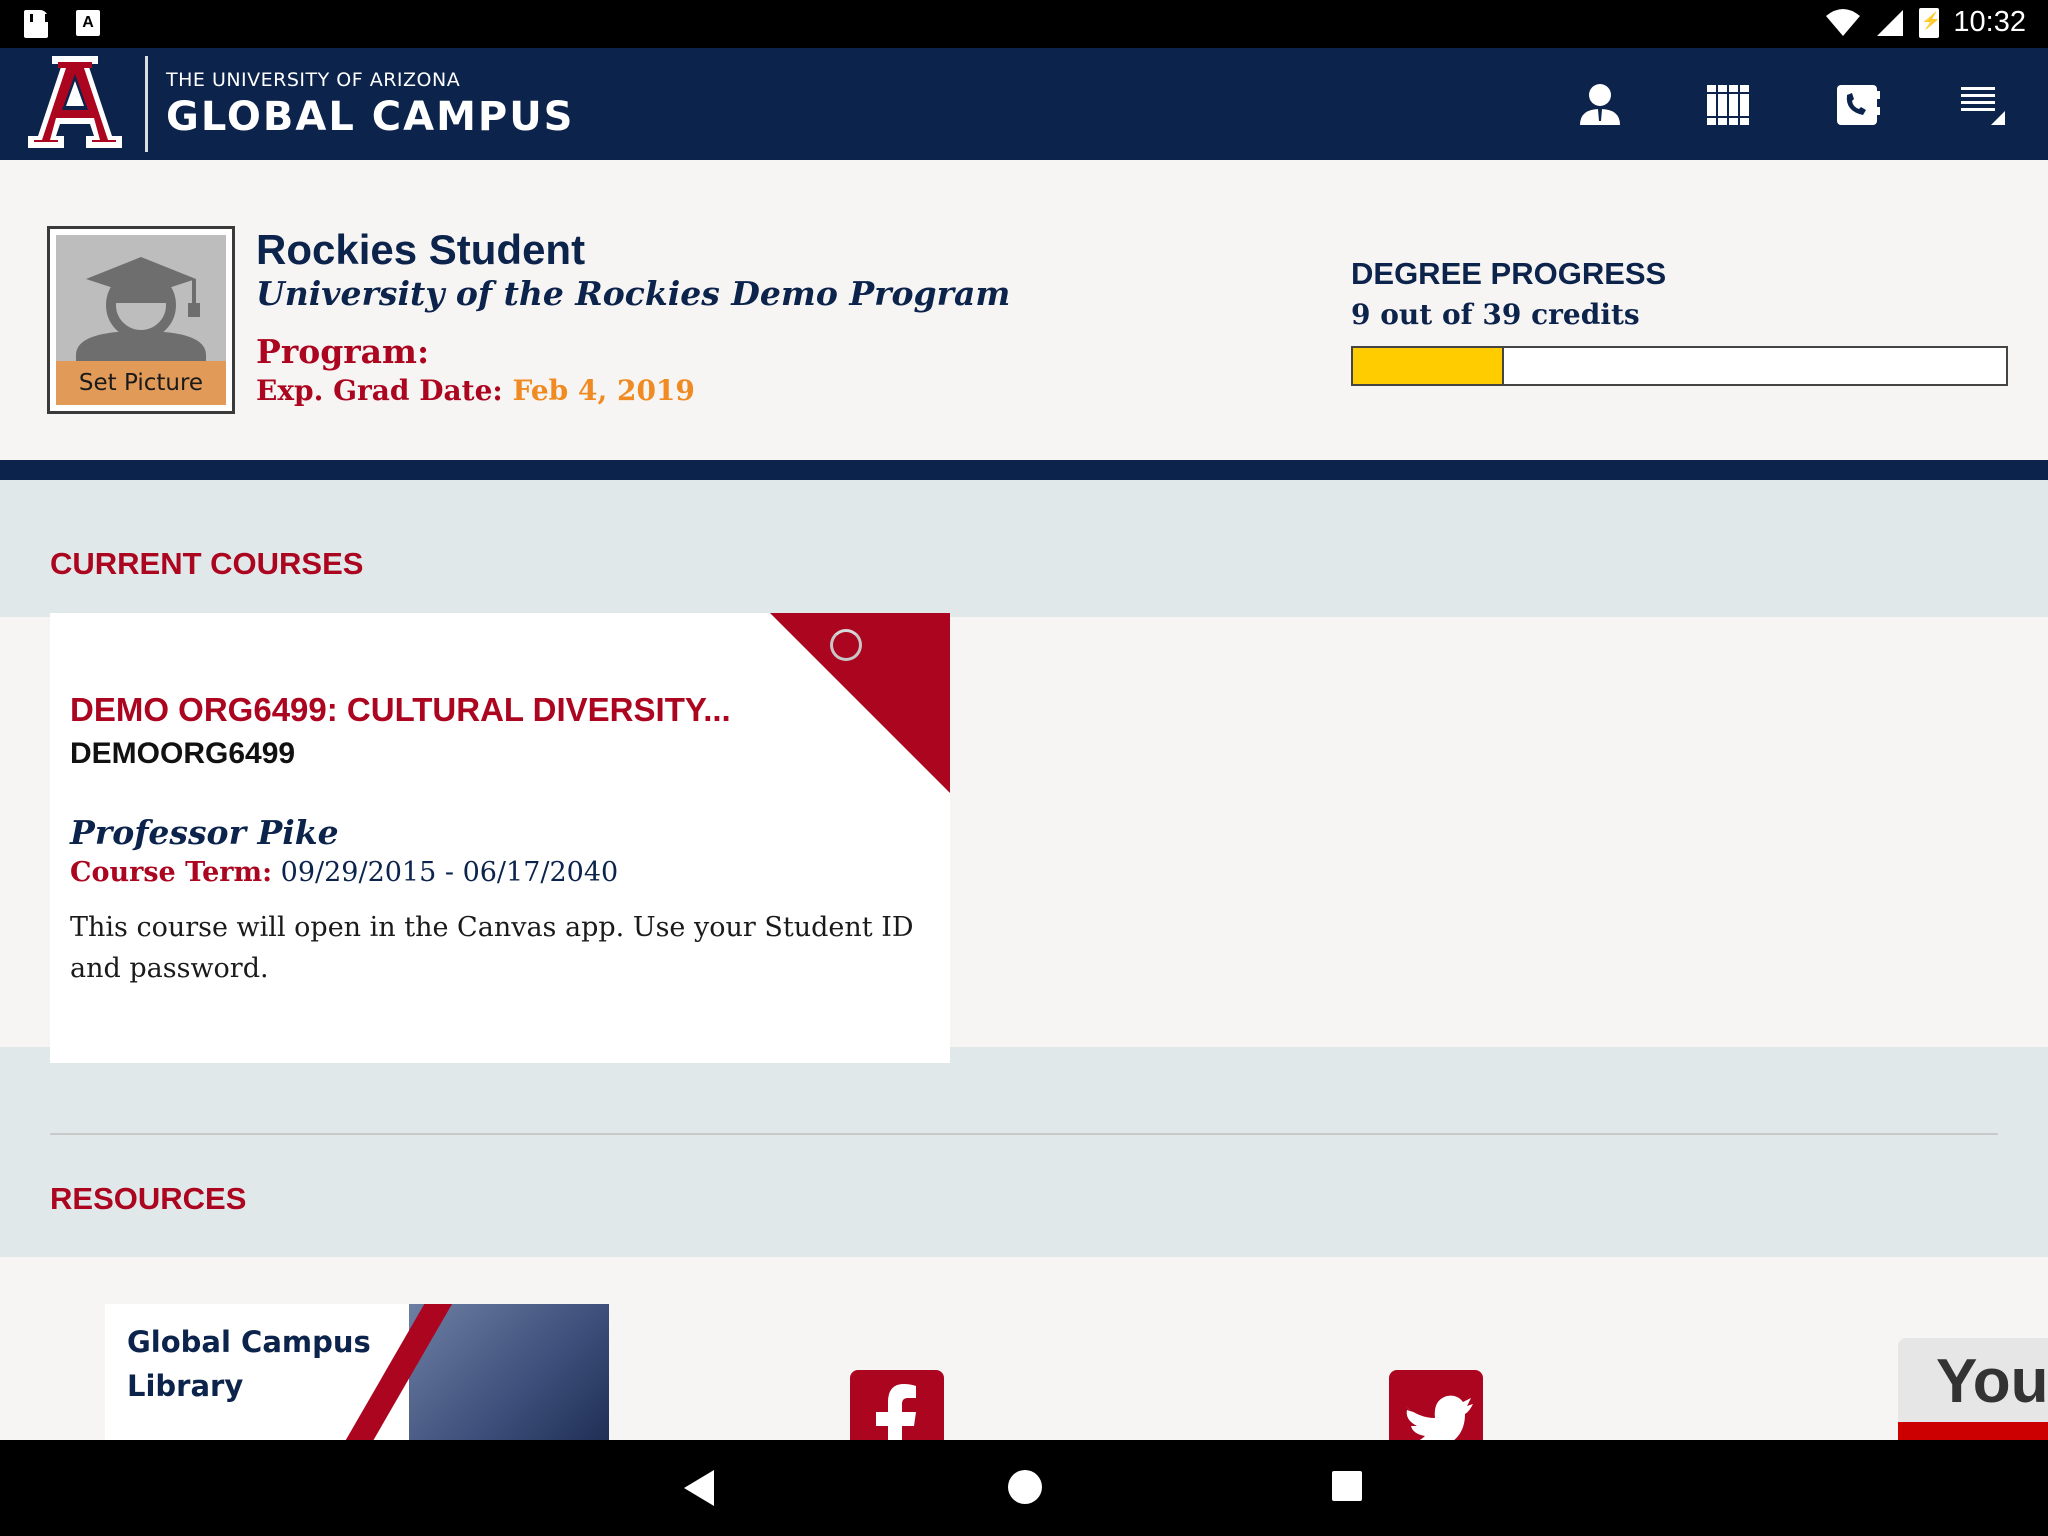 The image size is (2048, 1536). What do you see at coordinates (1600, 104) in the screenshot?
I see `profile-icon` at bounding box center [1600, 104].